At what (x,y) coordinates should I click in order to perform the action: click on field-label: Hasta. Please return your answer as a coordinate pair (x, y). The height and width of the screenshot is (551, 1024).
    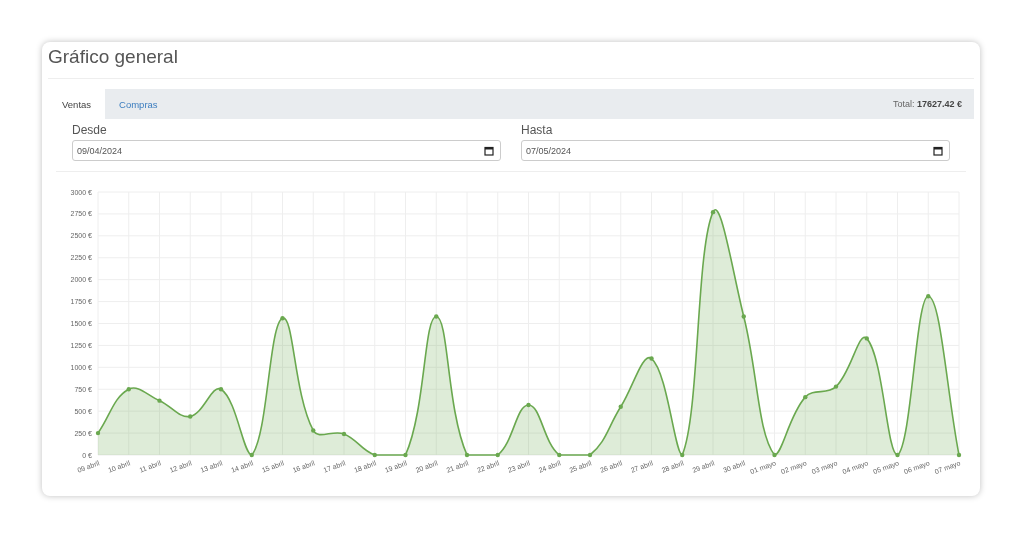
    Looking at the image, I should click on (537, 130).